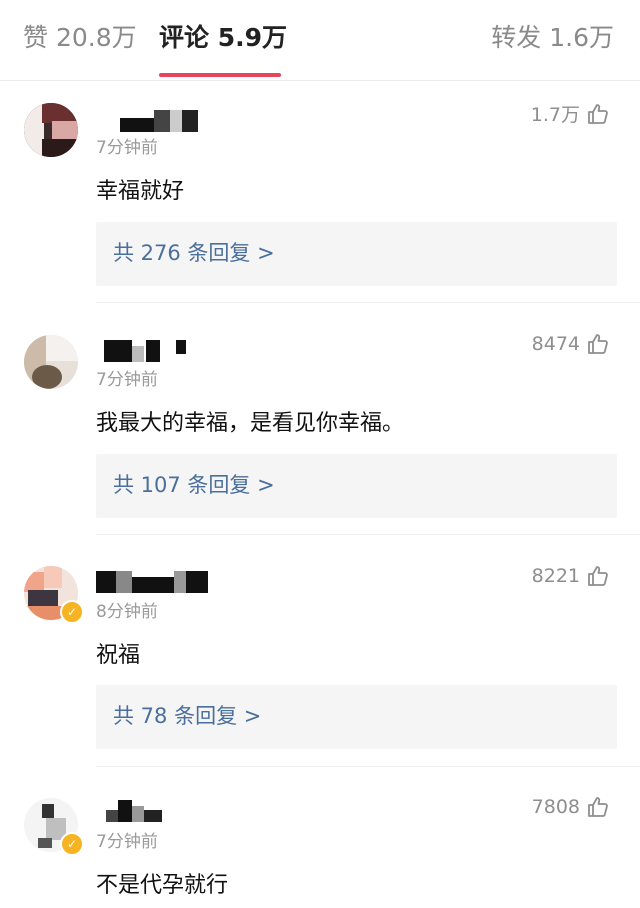  I want to click on comment-text: 不是代孕就行, so click(162, 885).